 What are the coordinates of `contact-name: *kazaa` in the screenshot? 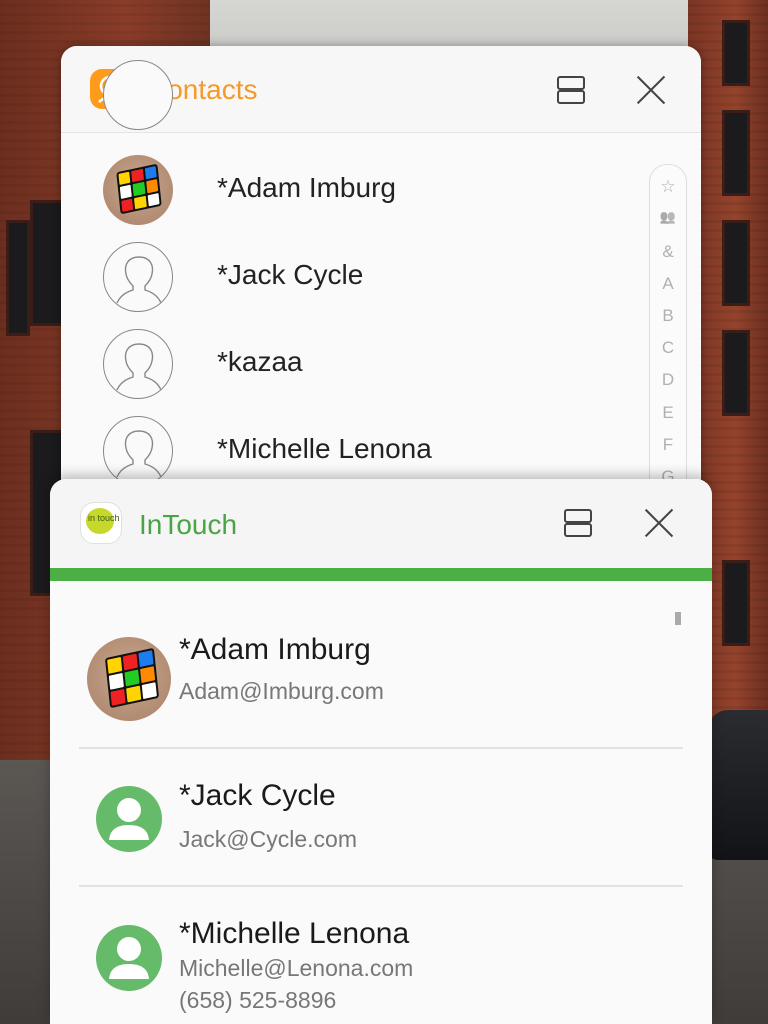 It's located at (260, 361).